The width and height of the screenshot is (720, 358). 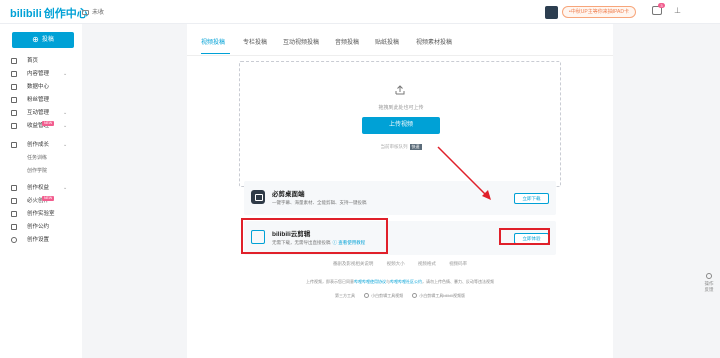 I want to click on sidebar-item-label: 数据中心, so click(x=38, y=87).